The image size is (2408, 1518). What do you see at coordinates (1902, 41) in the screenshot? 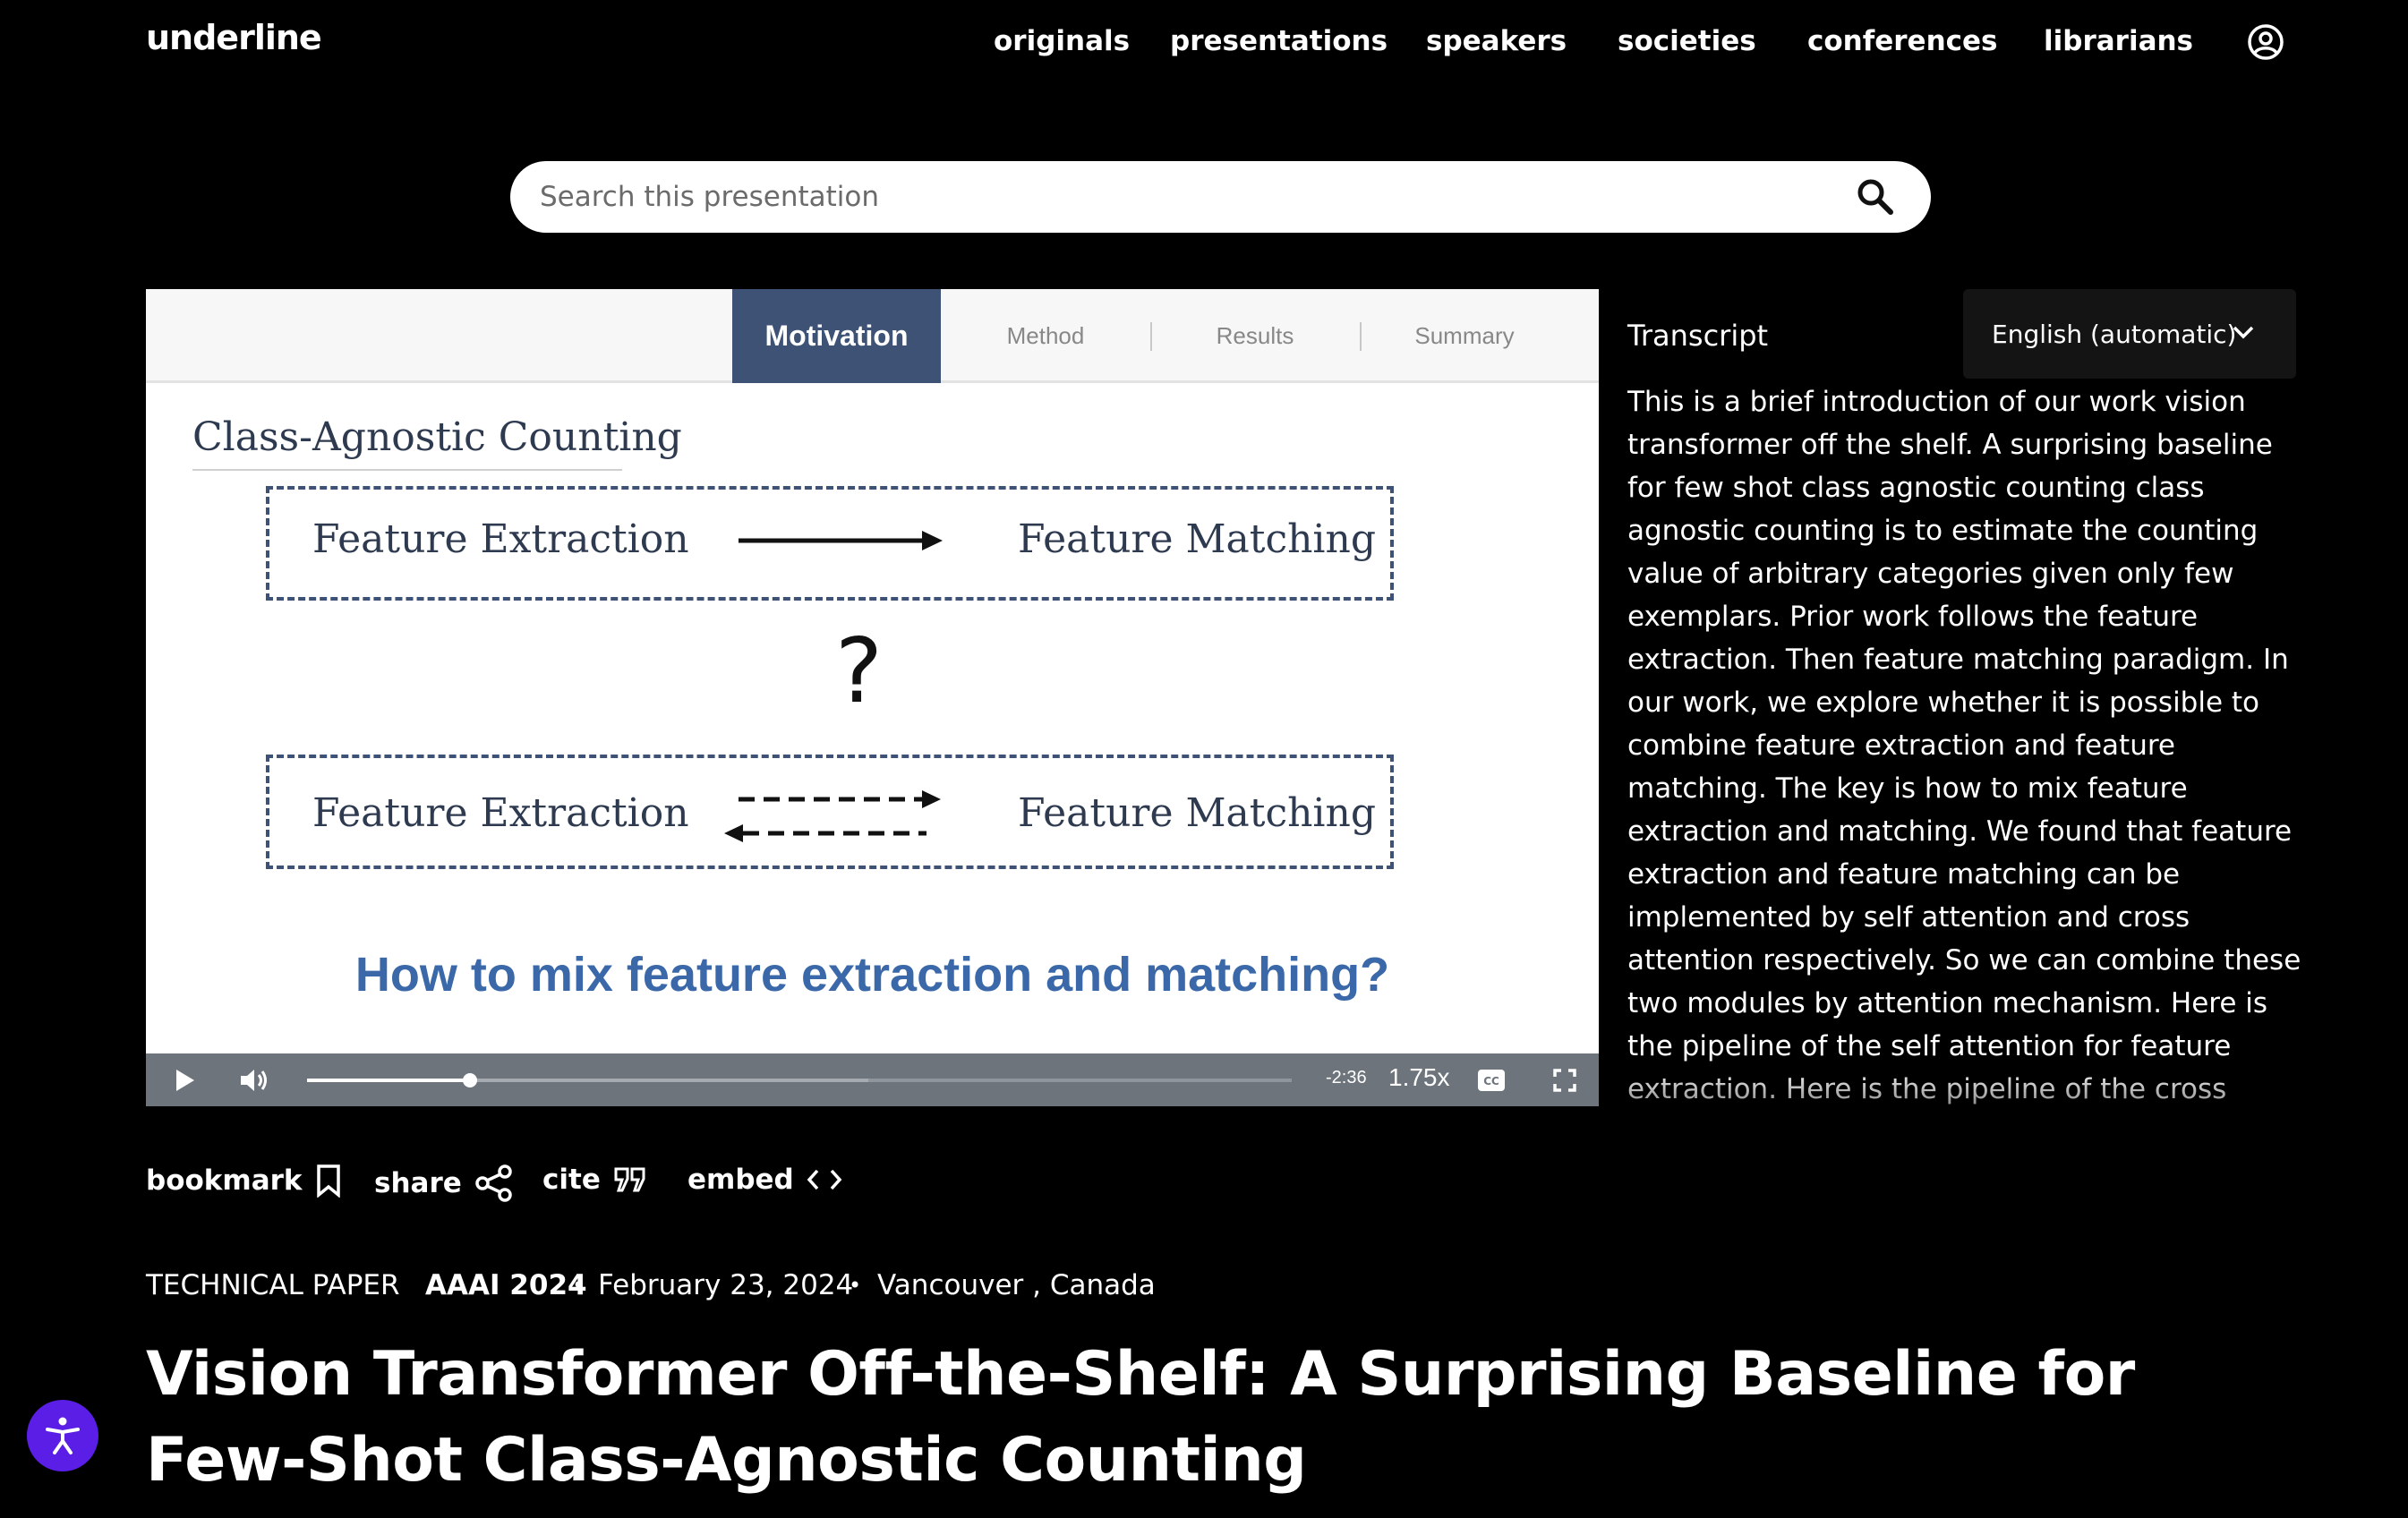
I see `nav-conferences: conferences` at bounding box center [1902, 41].